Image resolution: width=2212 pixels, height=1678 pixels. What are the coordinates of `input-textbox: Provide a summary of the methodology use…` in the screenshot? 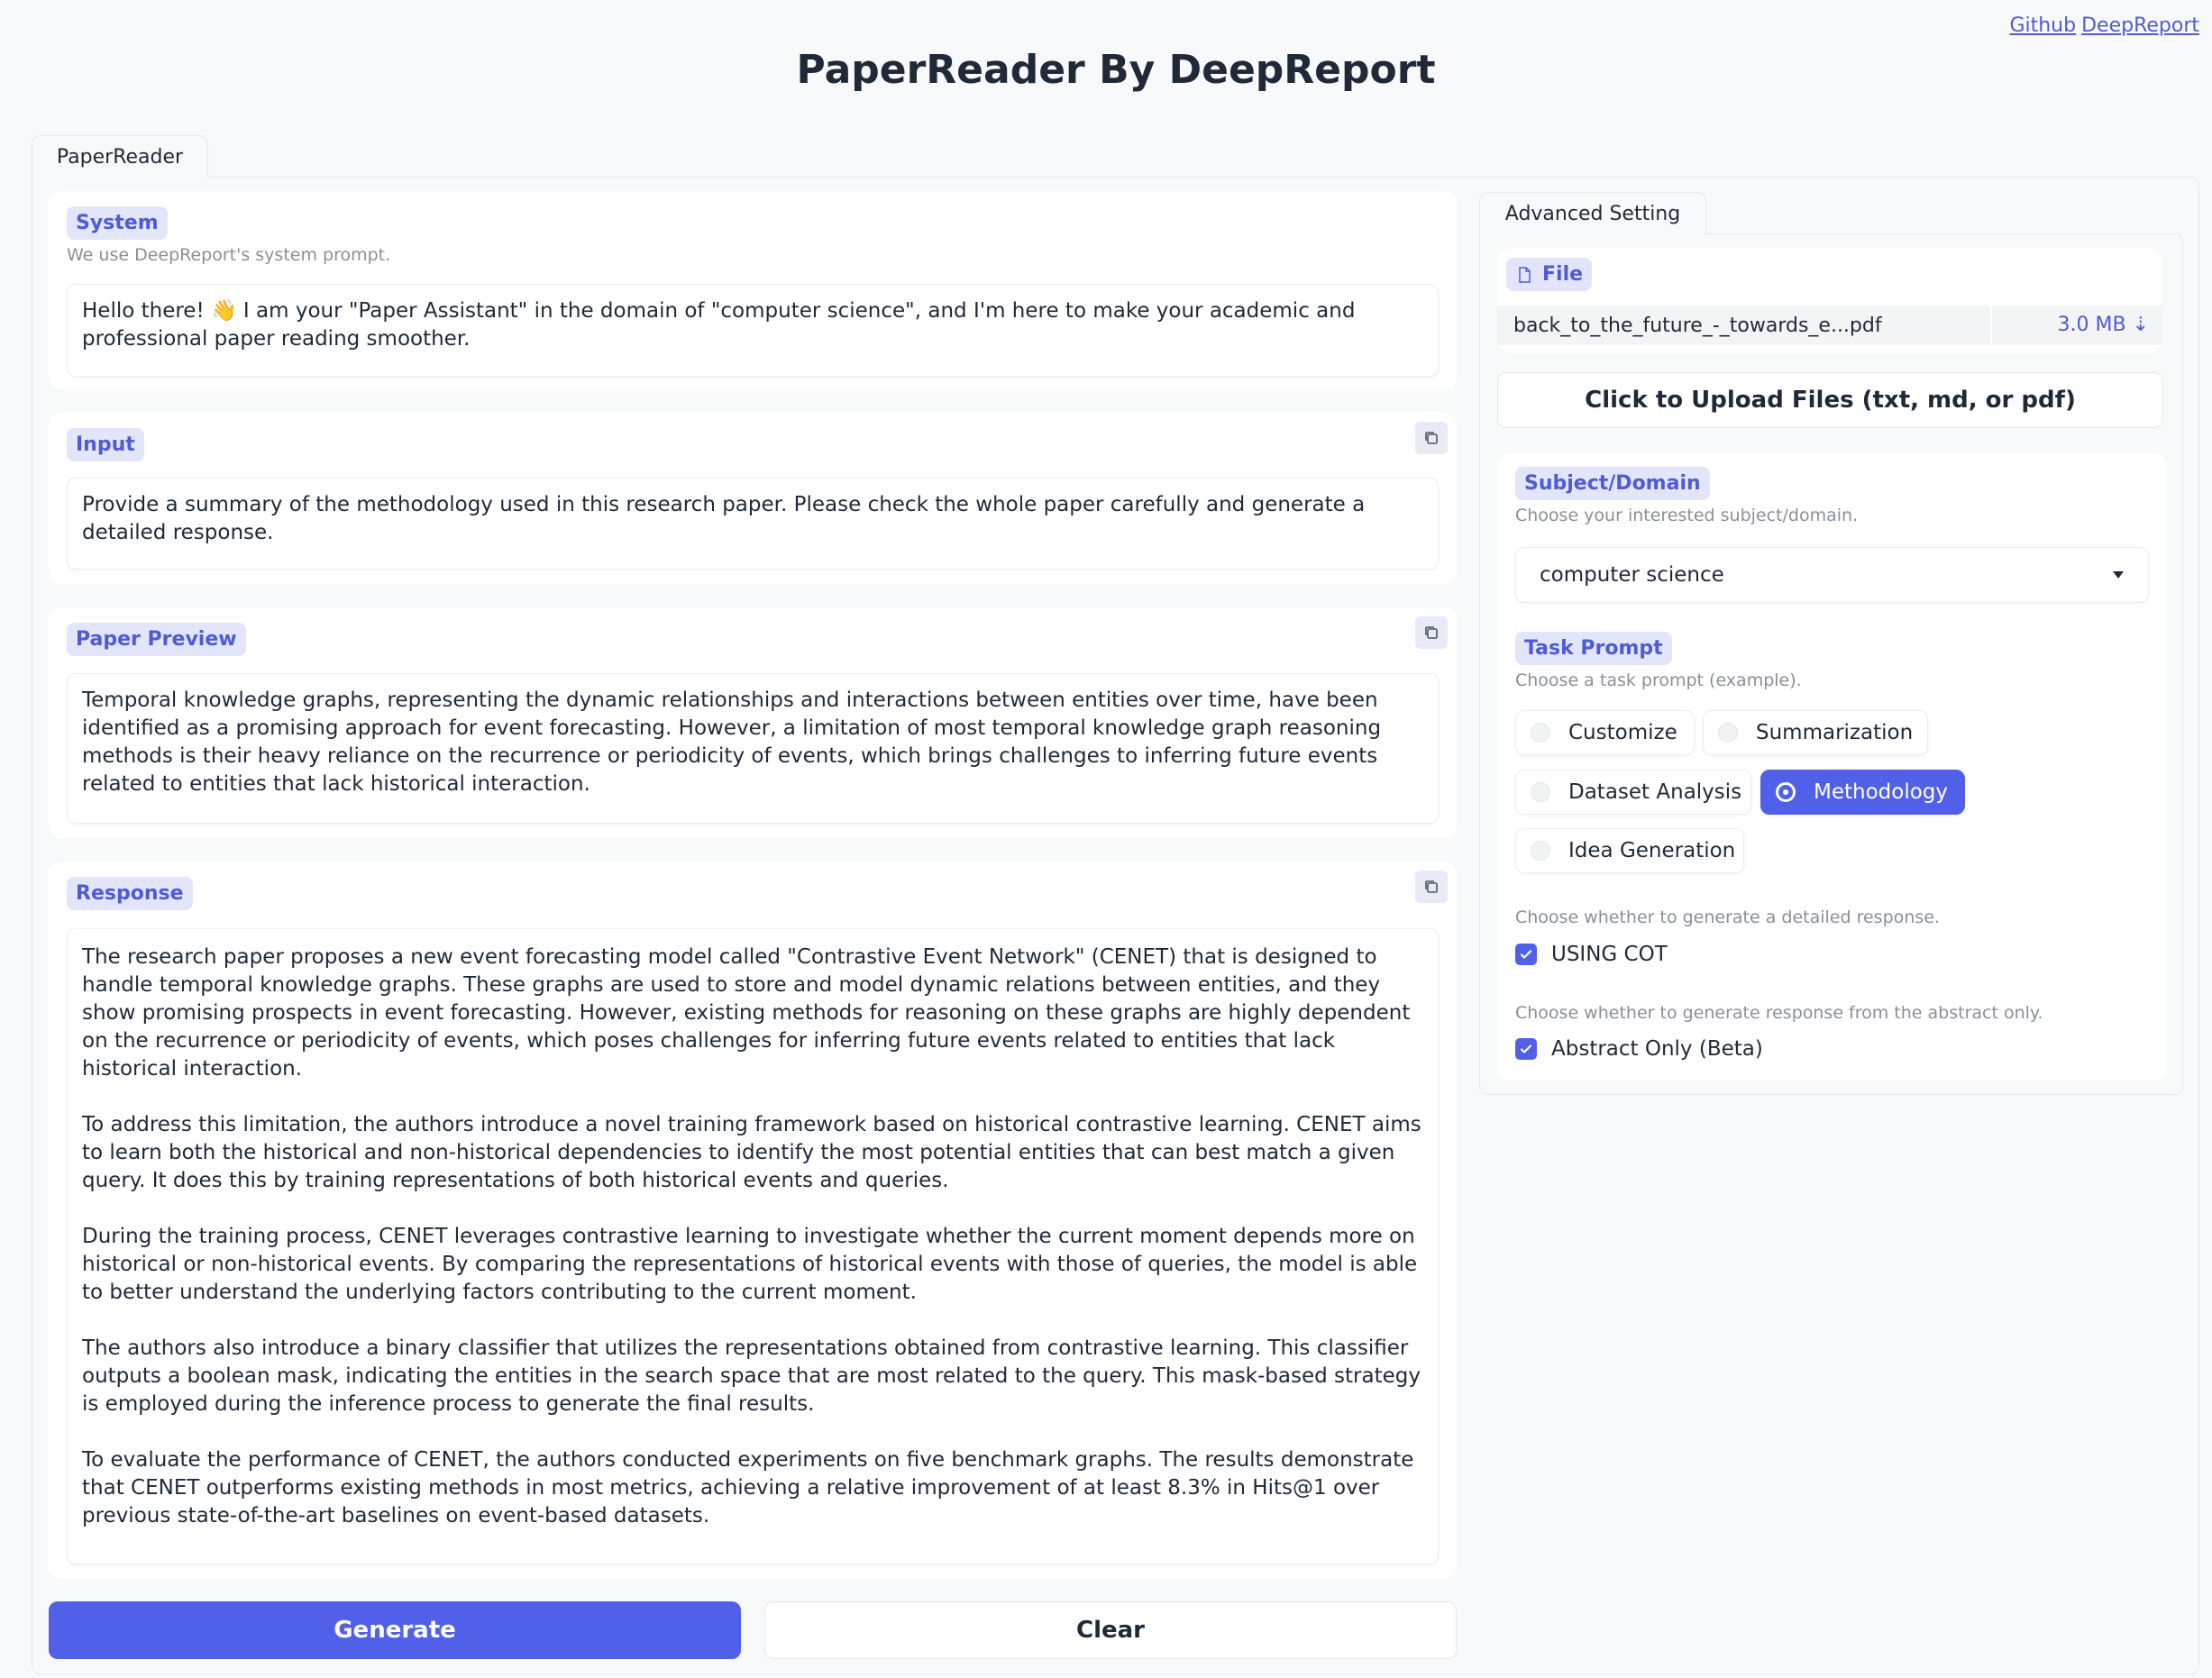 It's located at (753, 524).